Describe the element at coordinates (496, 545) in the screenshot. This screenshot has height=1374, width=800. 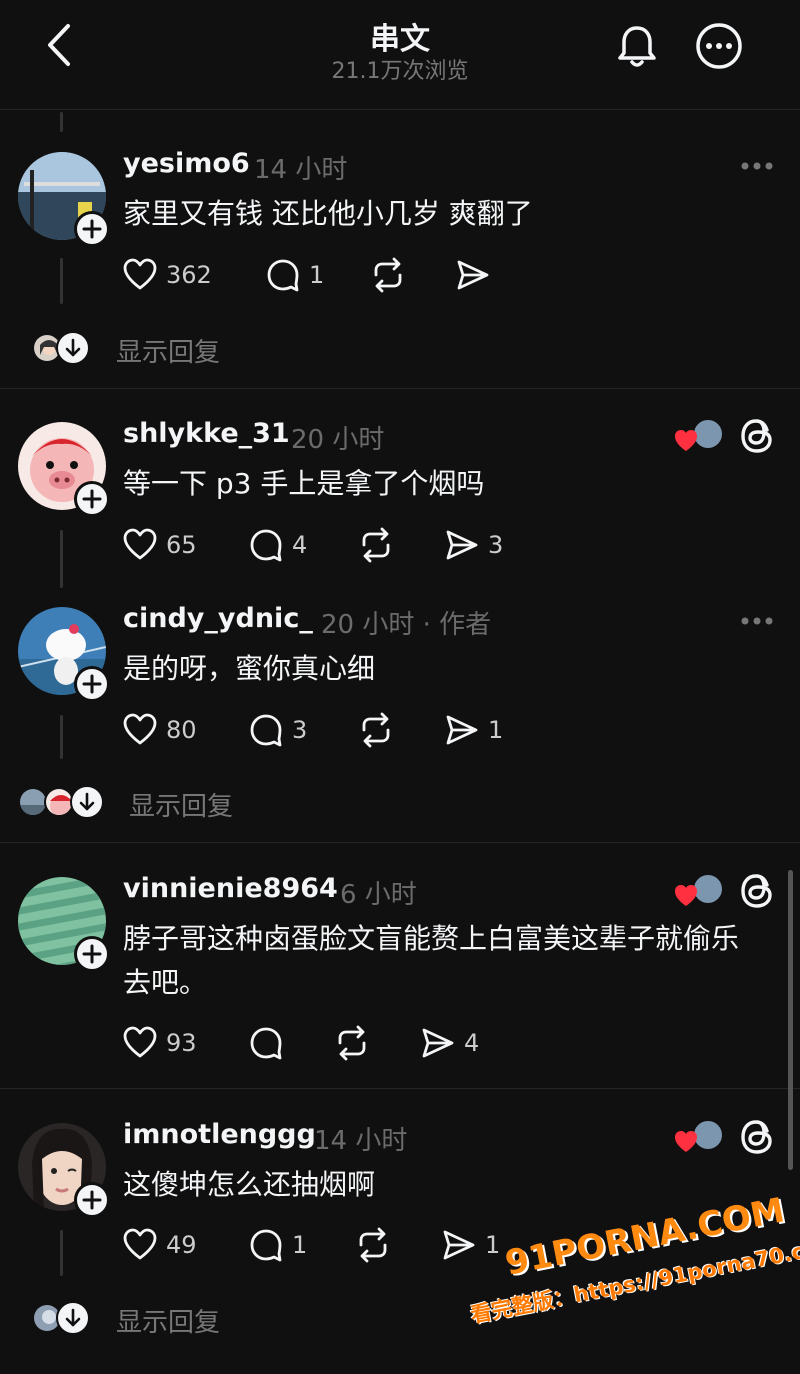
I see `share-count: 3` at that location.